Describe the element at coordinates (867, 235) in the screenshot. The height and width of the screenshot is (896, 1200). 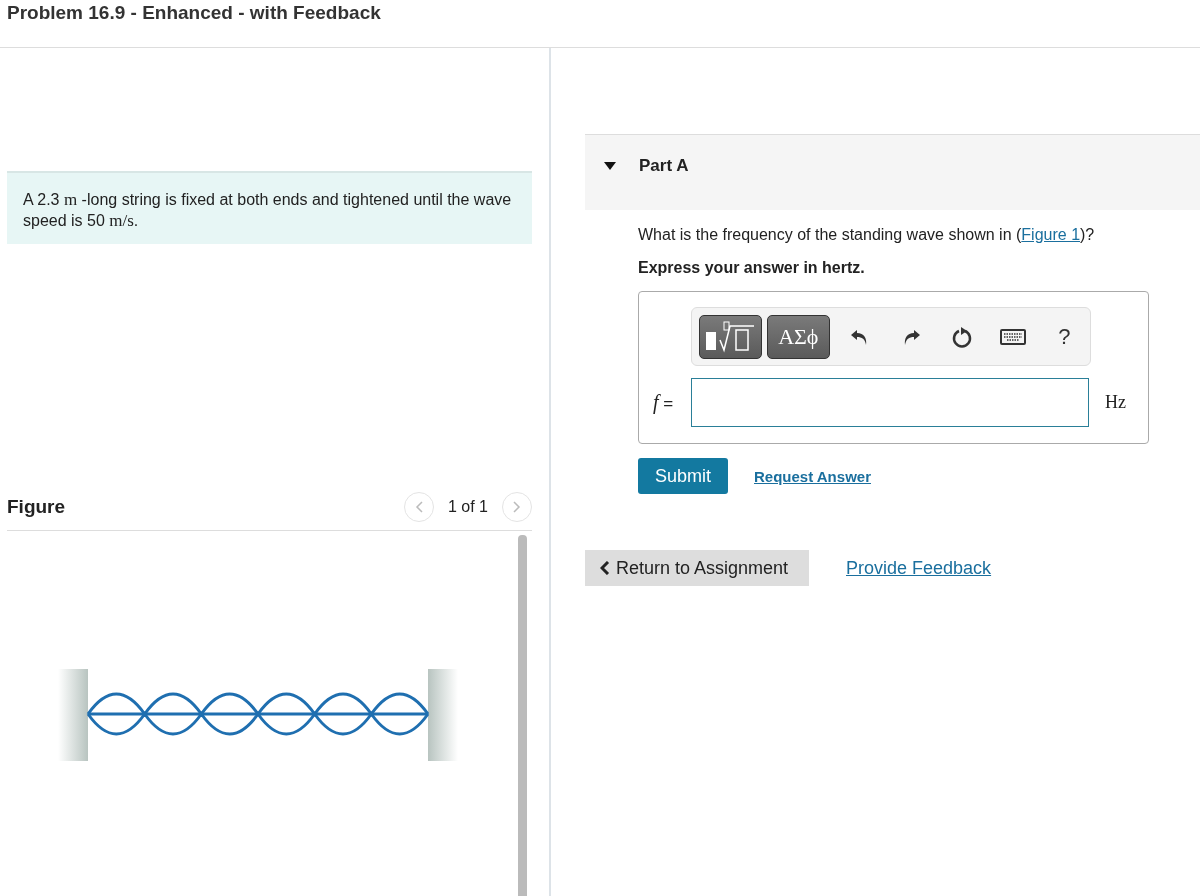
I see `question-text: What is the frequency of the standing wave shown in (Figure 1)?` at that location.